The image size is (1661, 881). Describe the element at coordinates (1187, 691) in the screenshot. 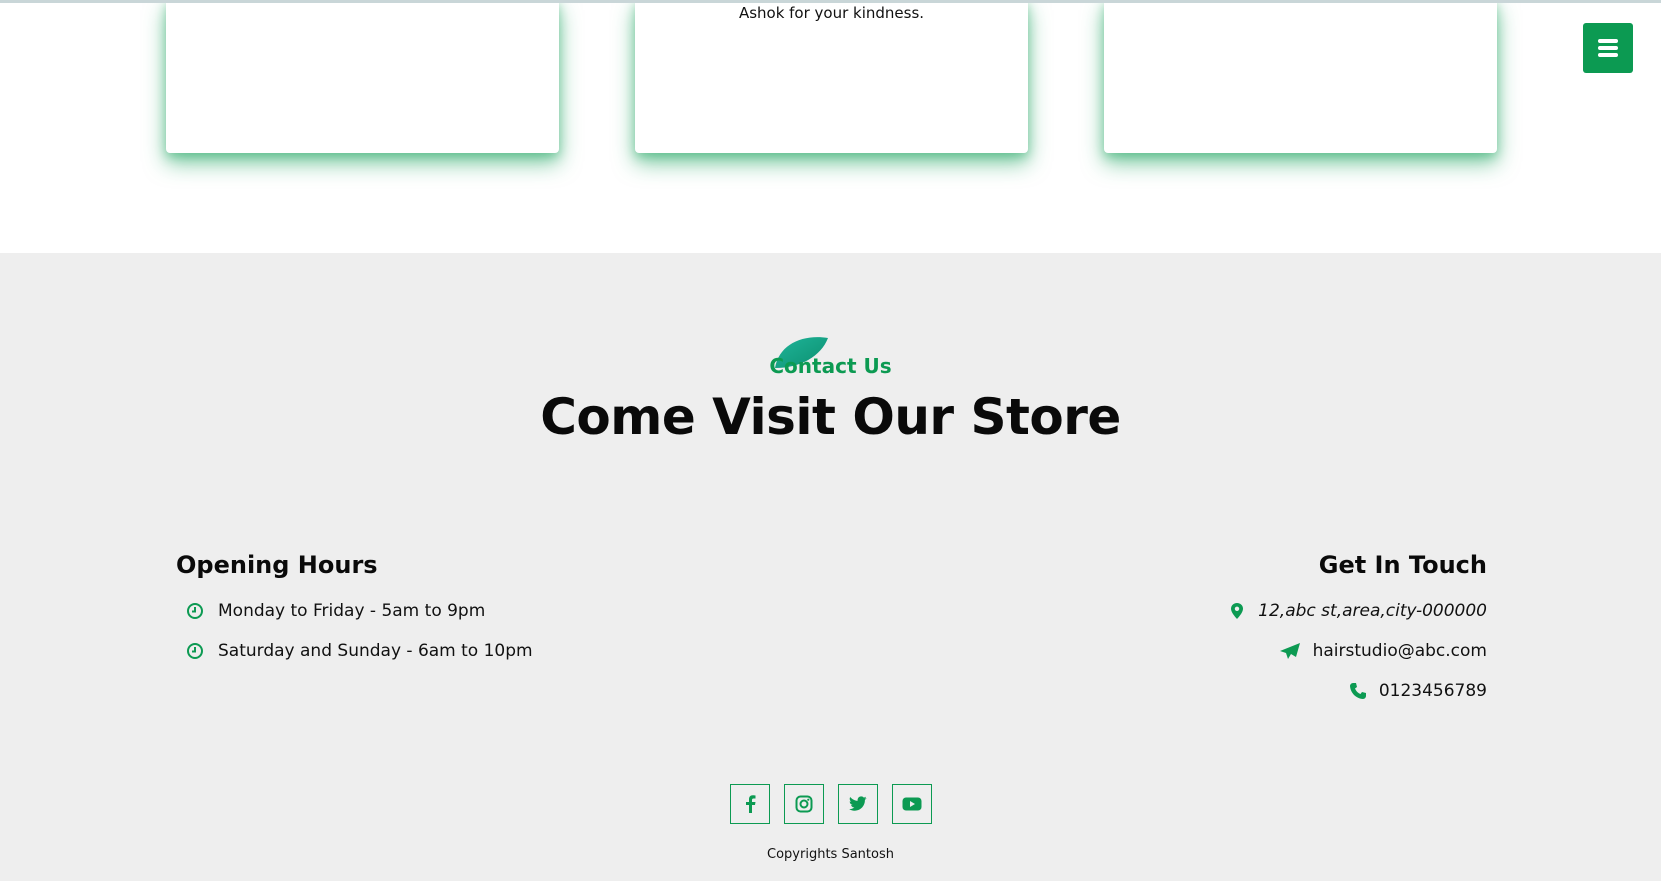

I see `phone-item: 0123456789` at that location.